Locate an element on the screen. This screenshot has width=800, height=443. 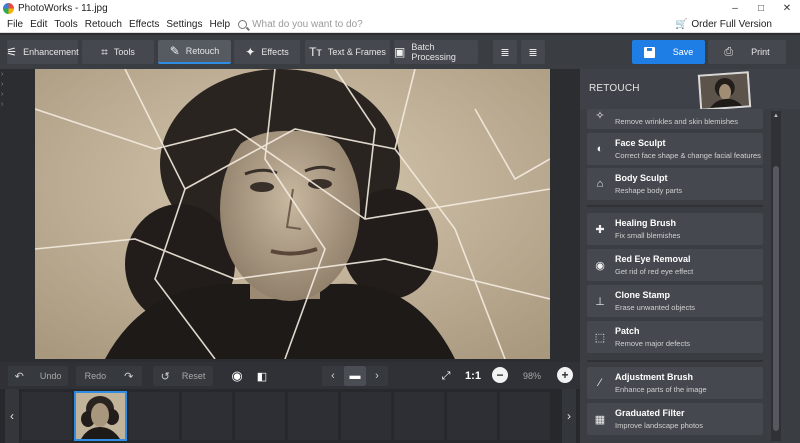
tab-retouch: ✎ Retouch is located at coordinates (194, 52).